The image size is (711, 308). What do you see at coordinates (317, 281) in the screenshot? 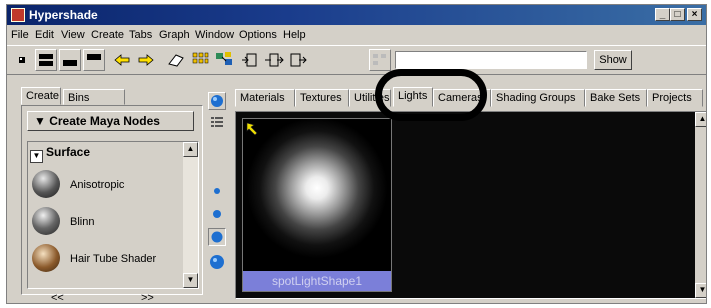
I see `node-label: spotLightShape1` at bounding box center [317, 281].